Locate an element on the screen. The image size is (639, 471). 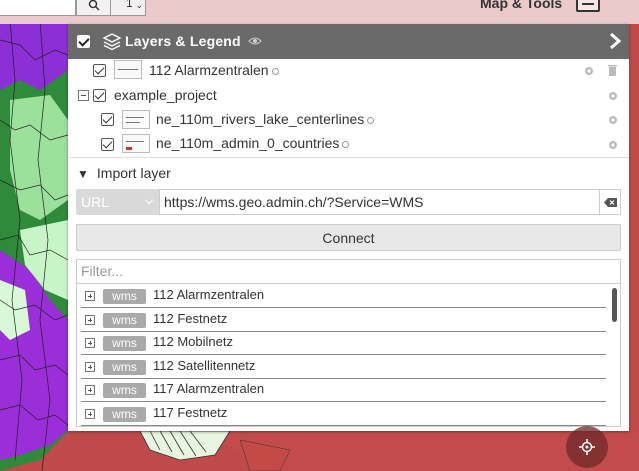
import-layer-label: Import layer is located at coordinates (133, 173).